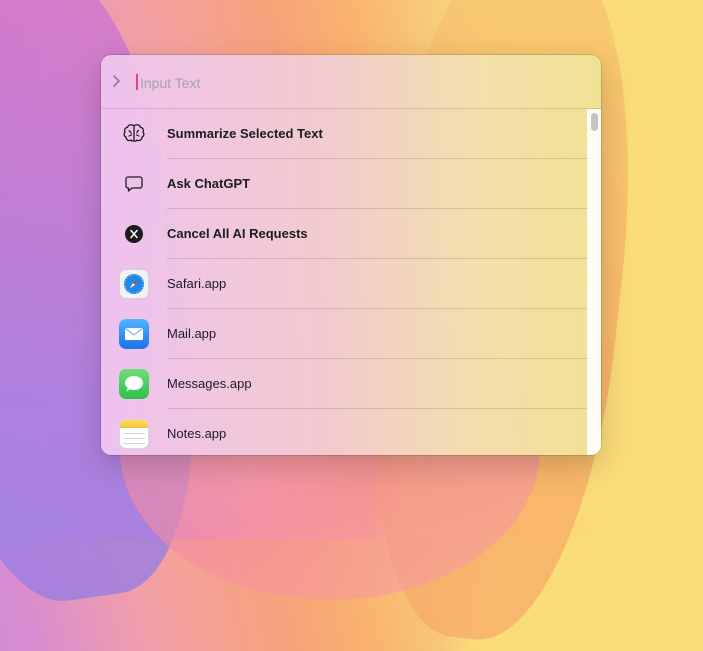 This screenshot has width=703, height=651. What do you see at coordinates (134, 134) in the screenshot?
I see `brain-icon` at bounding box center [134, 134].